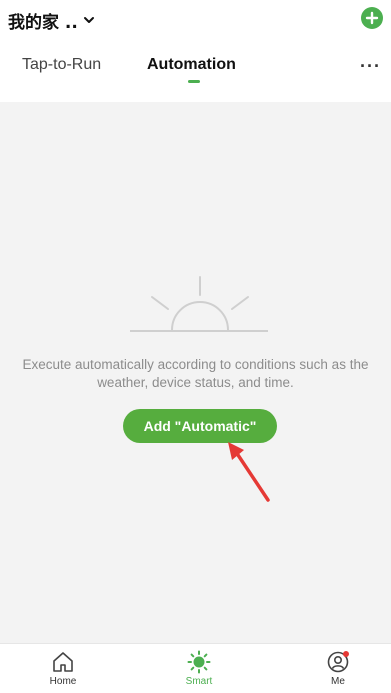  What do you see at coordinates (191, 65) in the screenshot?
I see `tab-automation: Automation` at bounding box center [191, 65].